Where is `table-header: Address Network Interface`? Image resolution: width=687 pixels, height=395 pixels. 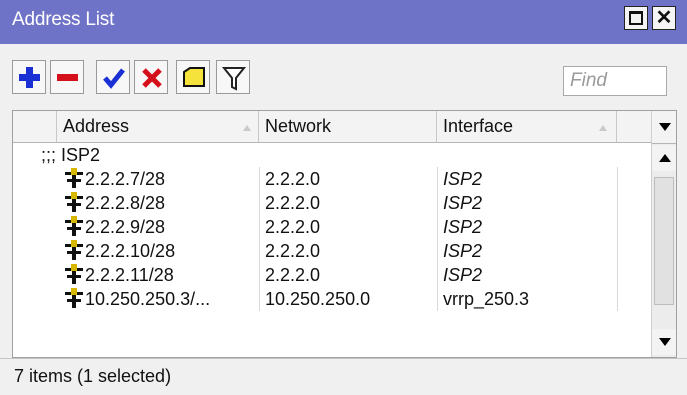
table-header: Address Network Interface is located at coordinates (332, 127).